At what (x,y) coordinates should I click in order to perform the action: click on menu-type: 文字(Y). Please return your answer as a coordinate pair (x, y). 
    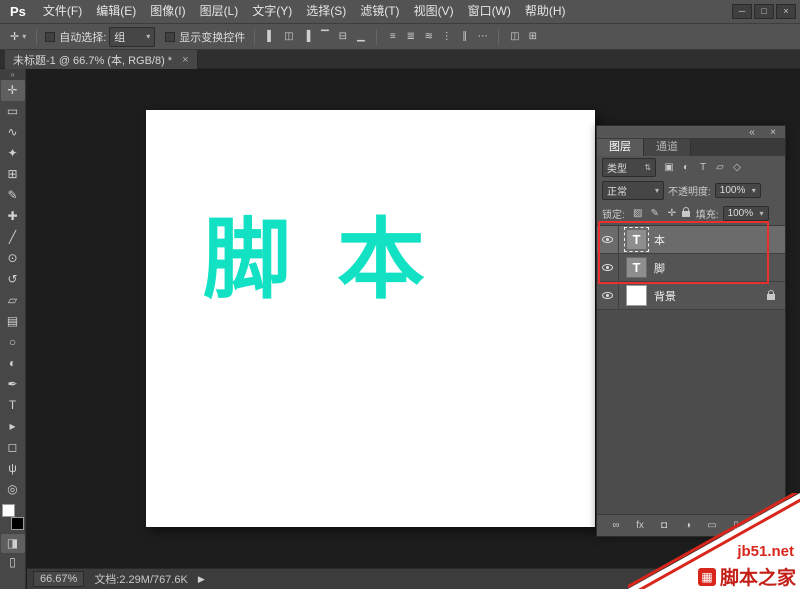
    Looking at the image, I should click on (272, 11).